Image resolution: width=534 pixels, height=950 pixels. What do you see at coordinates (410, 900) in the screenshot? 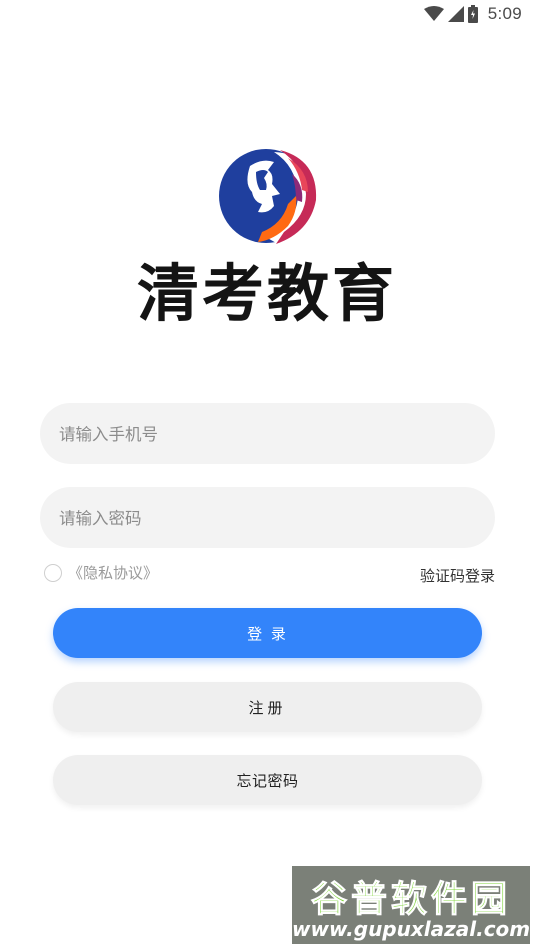
I see `watermark-title: 谷普软件园` at bounding box center [410, 900].